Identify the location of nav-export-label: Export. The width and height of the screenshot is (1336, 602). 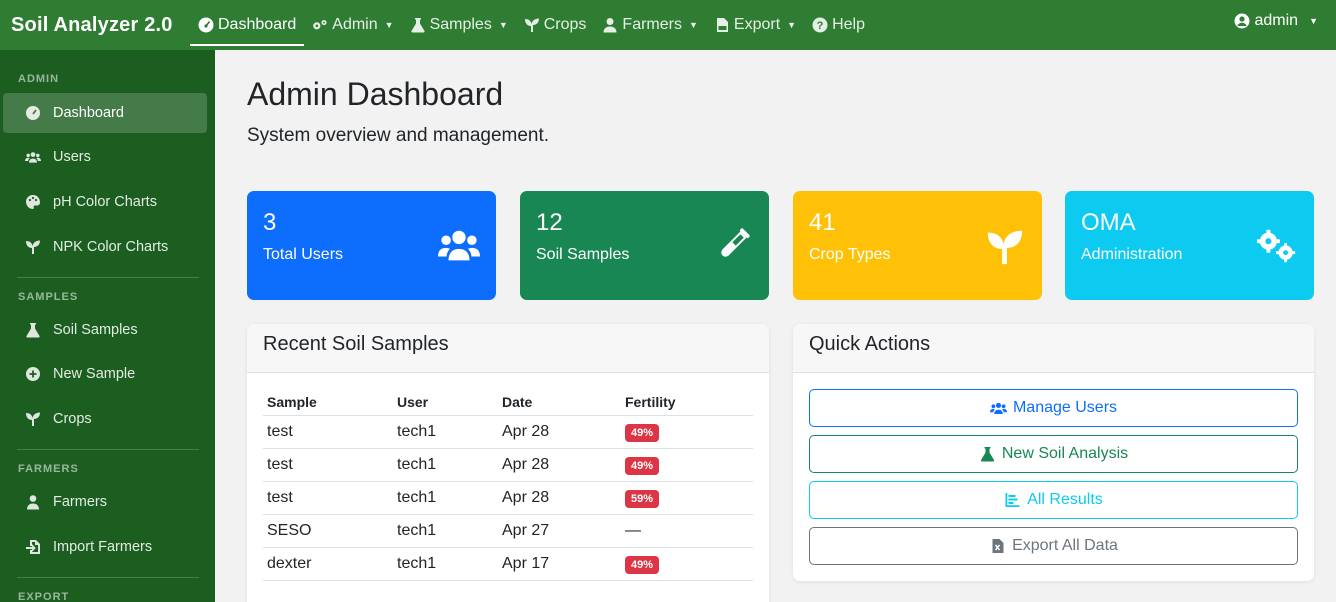
(757, 24).